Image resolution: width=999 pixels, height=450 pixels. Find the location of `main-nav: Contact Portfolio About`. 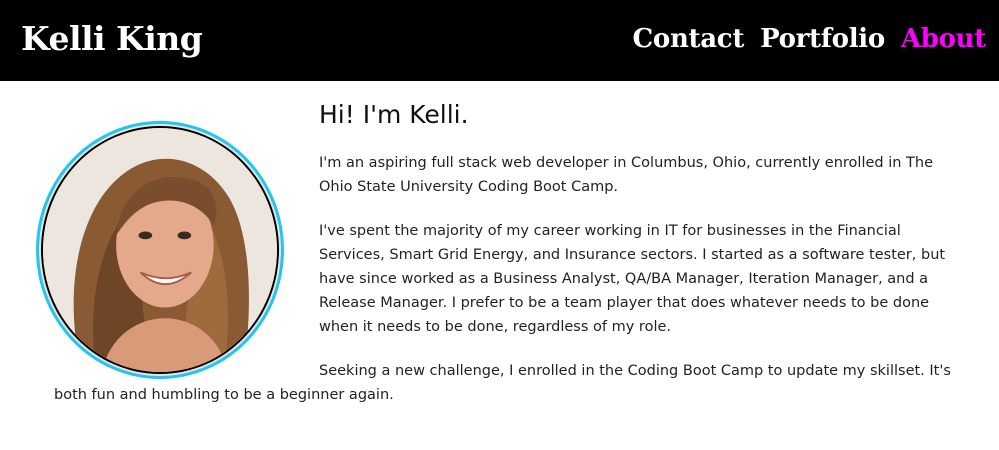

main-nav: Contact Portfolio About is located at coordinates (810, 39).